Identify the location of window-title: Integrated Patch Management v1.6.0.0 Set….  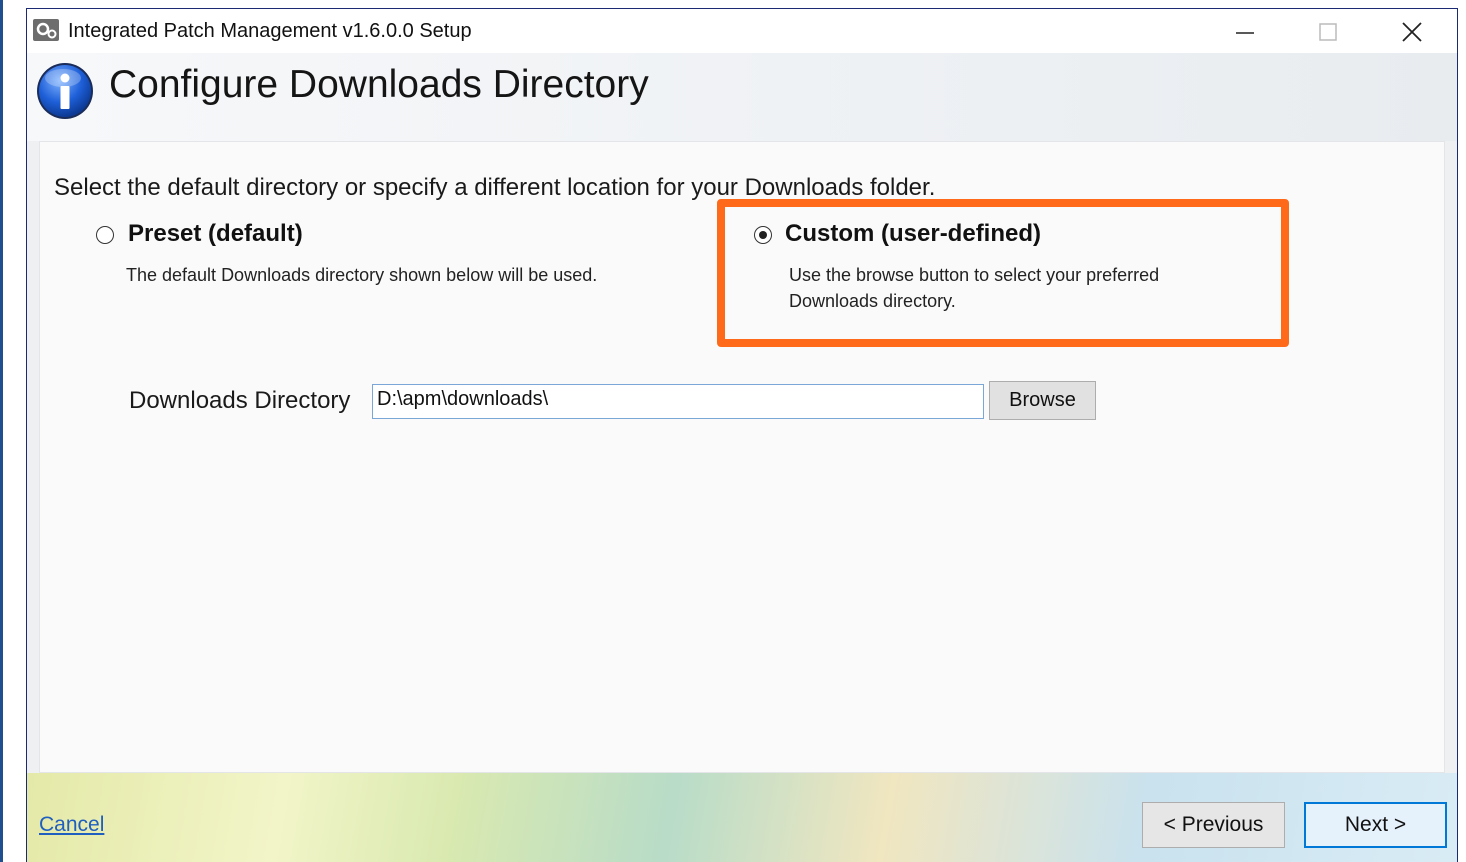
(270, 31).